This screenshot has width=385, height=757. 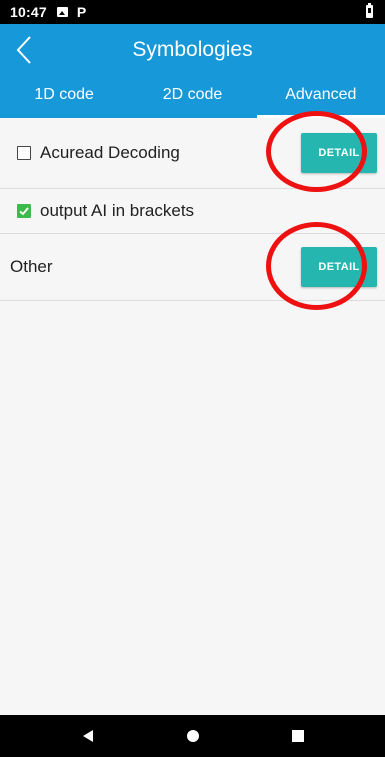 I want to click on status-time: 10:47, so click(x=28, y=12).